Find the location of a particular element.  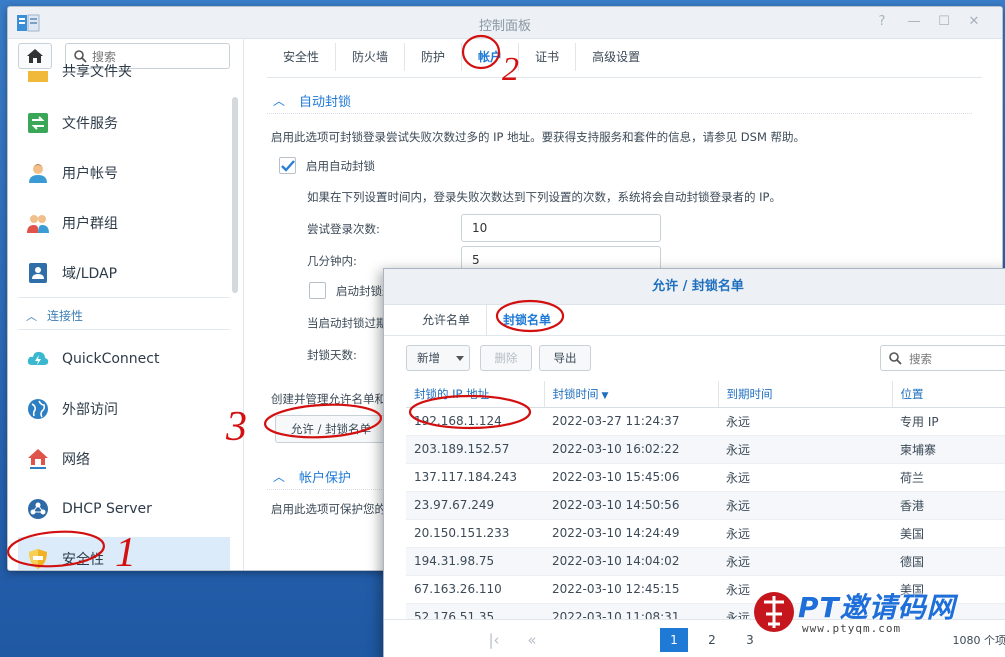

sidebar-item-label: 网络 is located at coordinates (76, 460).